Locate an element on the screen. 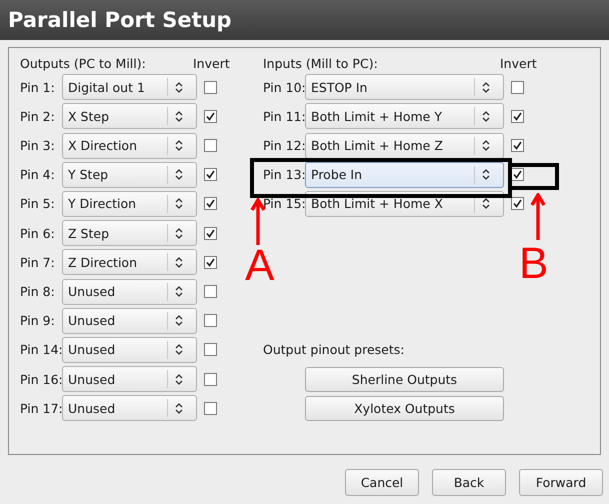 Image resolution: width=609 pixels, height=504 pixels. pin-label: Pin 1: is located at coordinates (38, 87).